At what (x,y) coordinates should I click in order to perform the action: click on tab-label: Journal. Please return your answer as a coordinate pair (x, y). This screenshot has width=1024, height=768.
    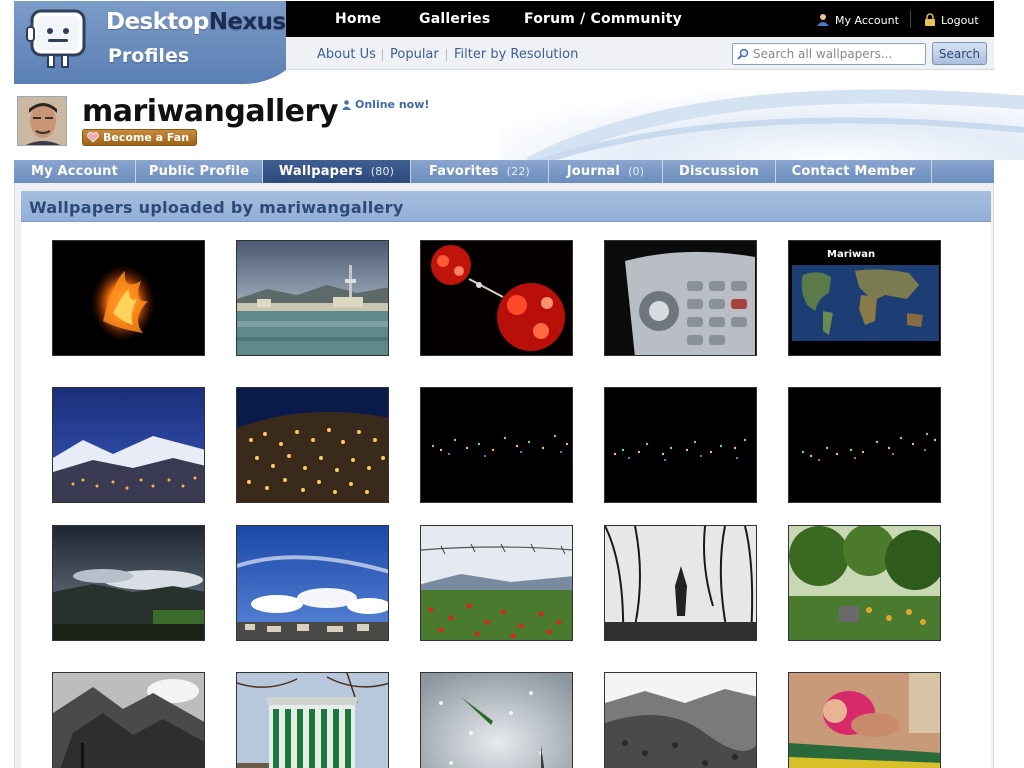
    Looking at the image, I should click on (593, 171).